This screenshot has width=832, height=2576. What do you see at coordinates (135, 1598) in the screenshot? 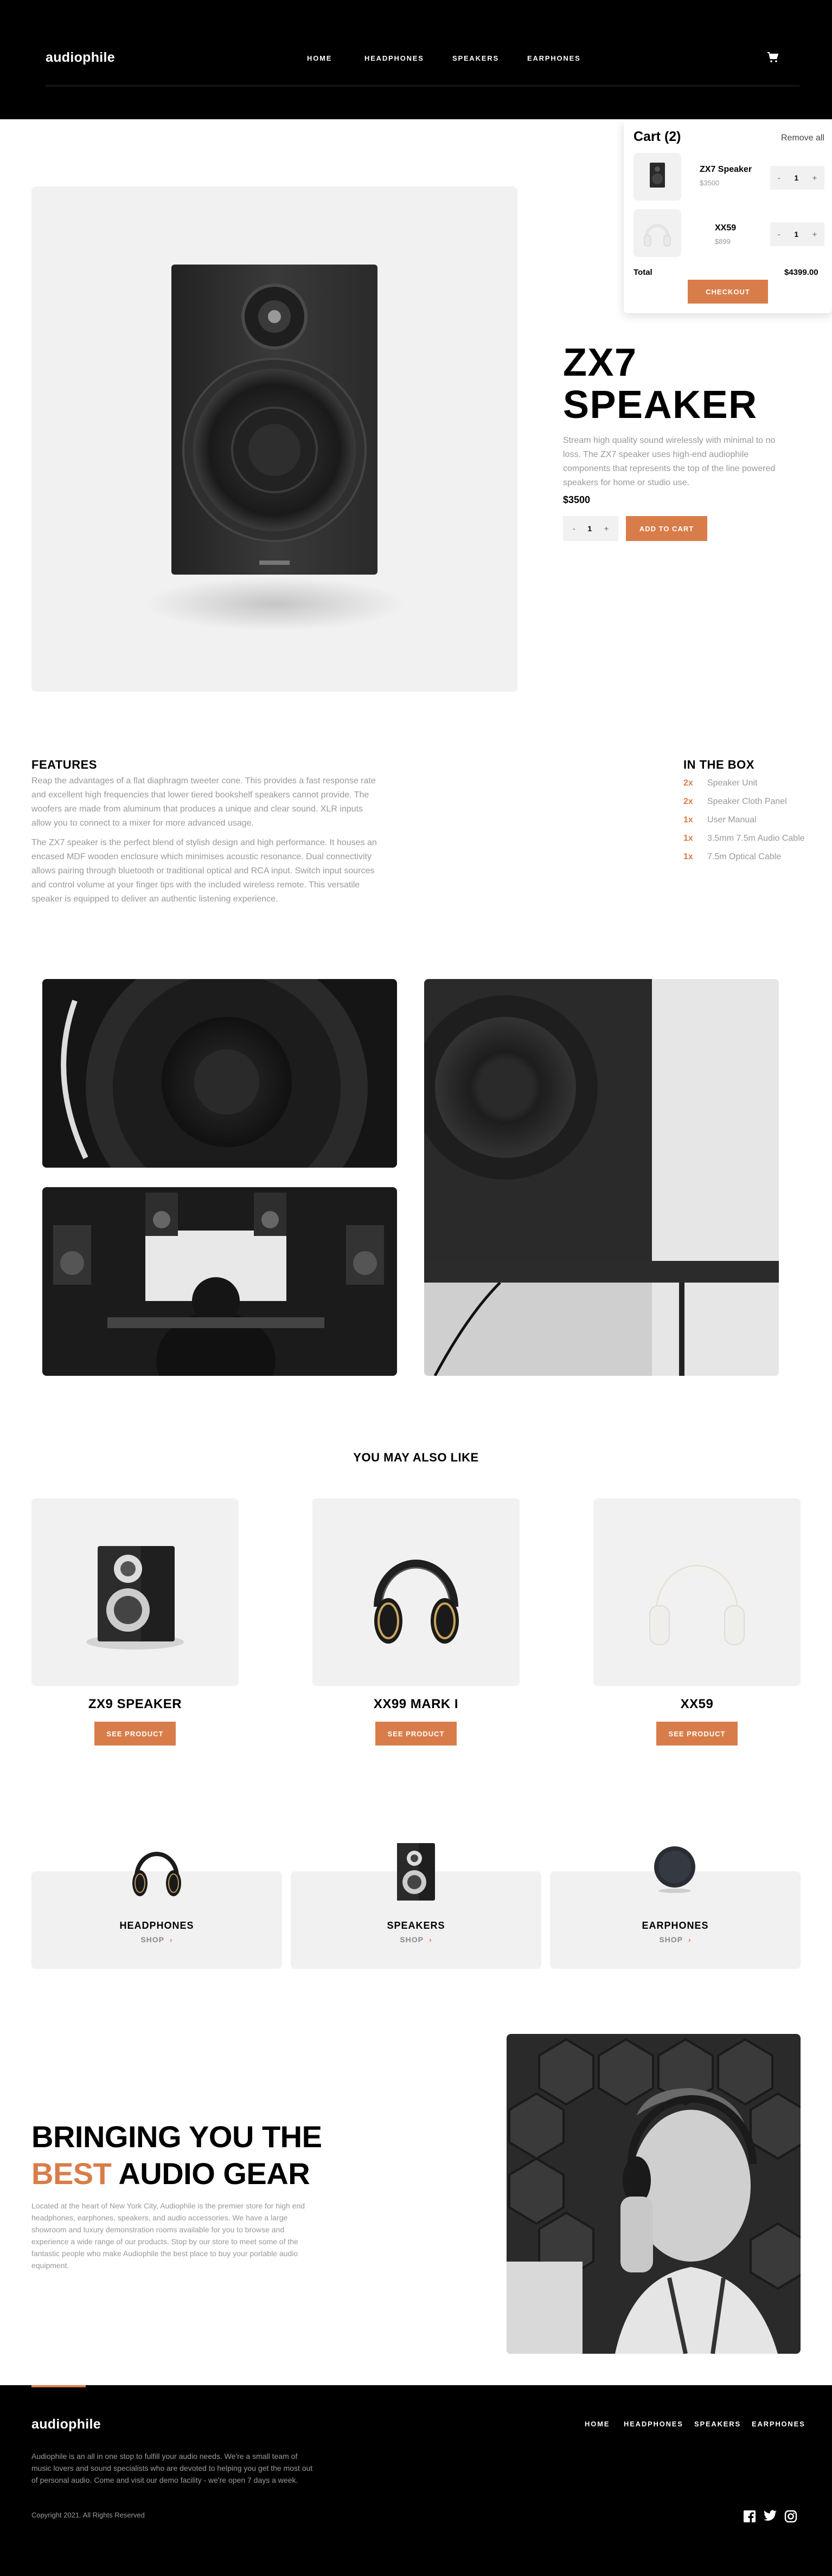
I see `zx9-speaker-image` at bounding box center [135, 1598].